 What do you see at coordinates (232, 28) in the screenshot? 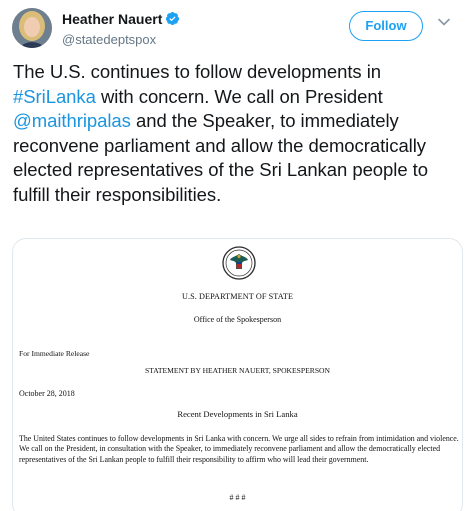
I see `tweet-header: Heather Nauert @statedeptspox Follow` at bounding box center [232, 28].